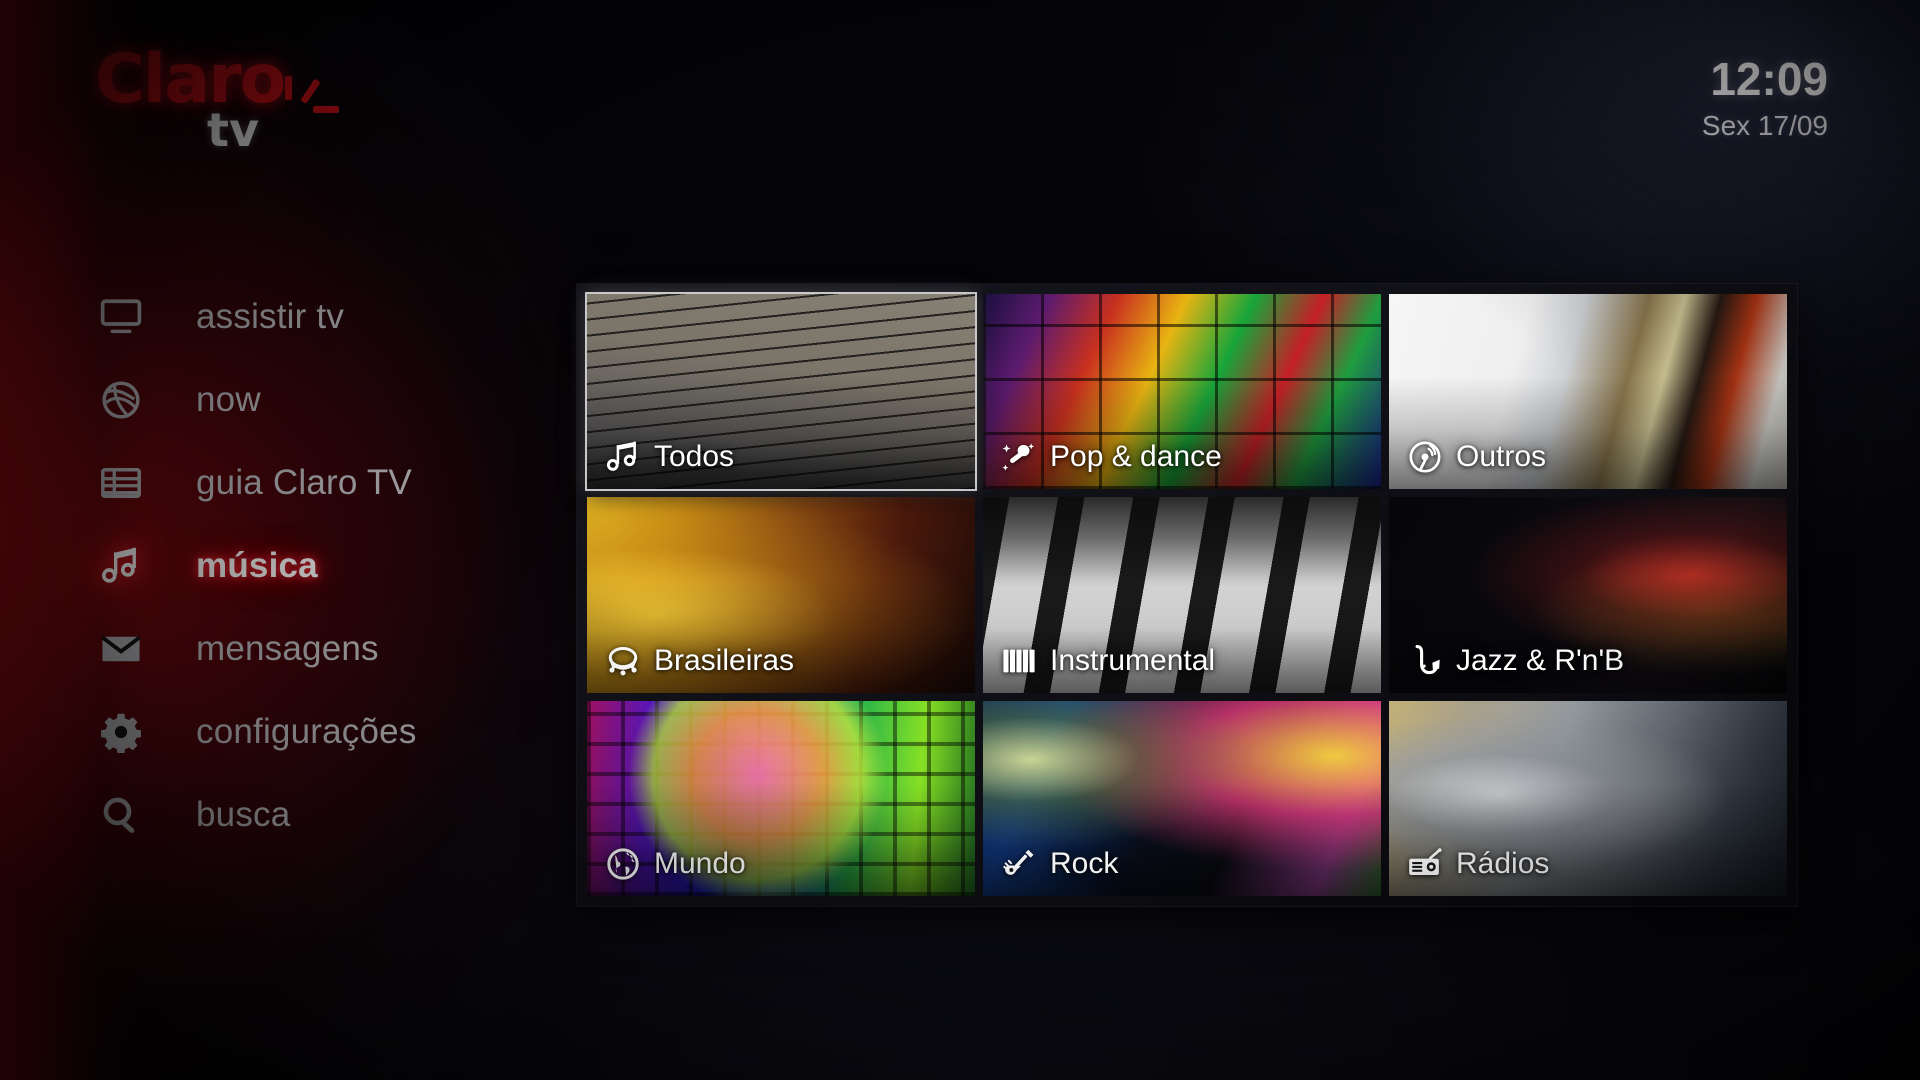 This screenshot has height=1080, width=1920. I want to click on sidebar-item-label: música, so click(257, 565).